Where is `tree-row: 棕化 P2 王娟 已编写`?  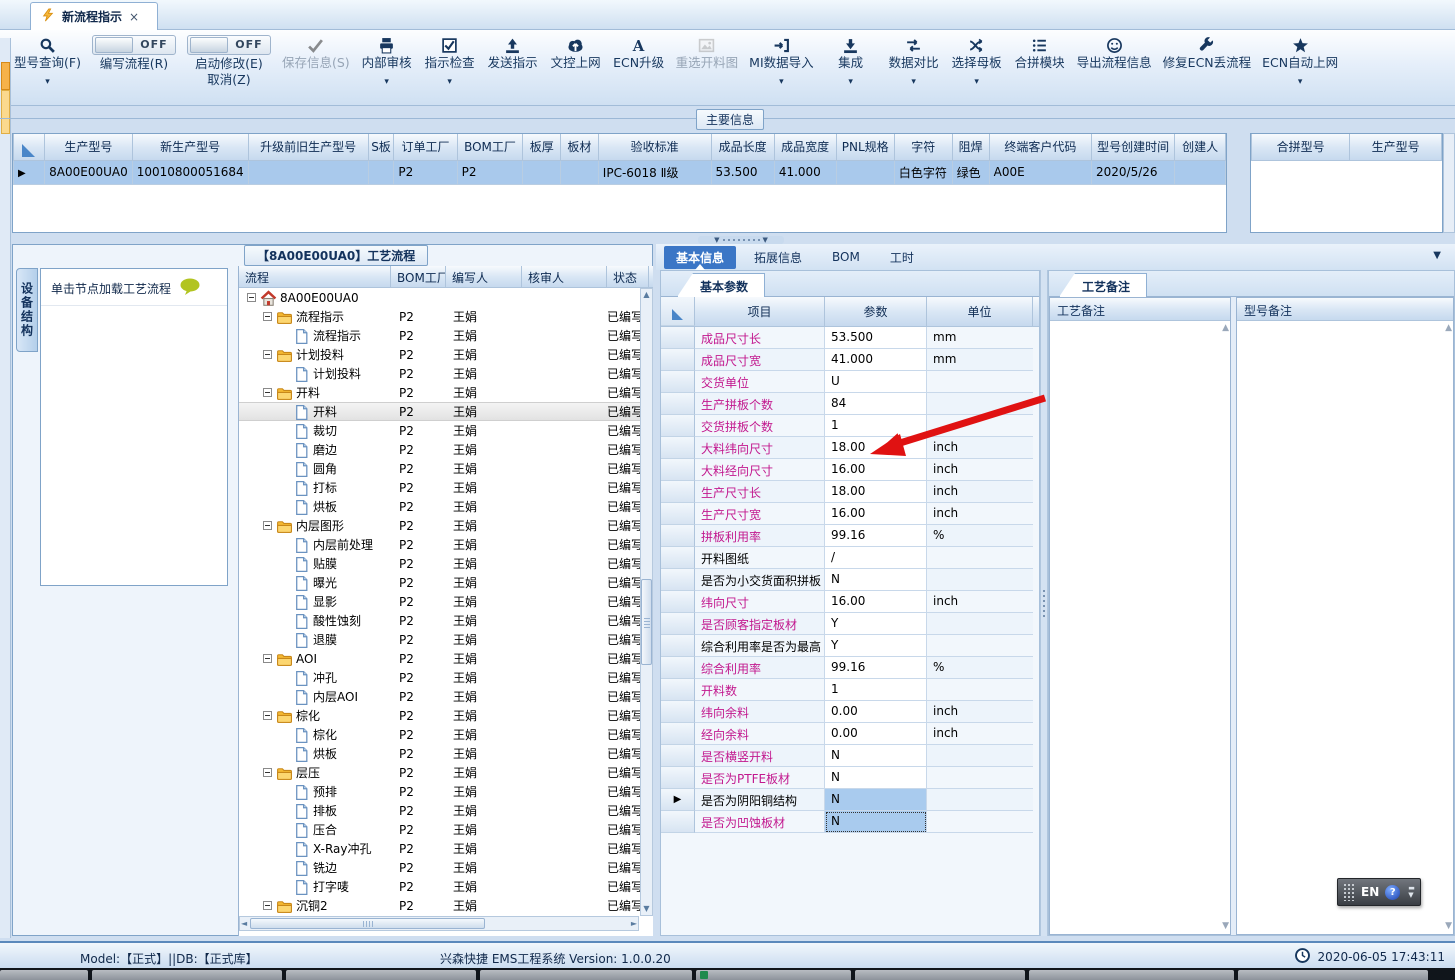 tree-row: 棕化 P2 王娟 已编写 is located at coordinates (446, 734).